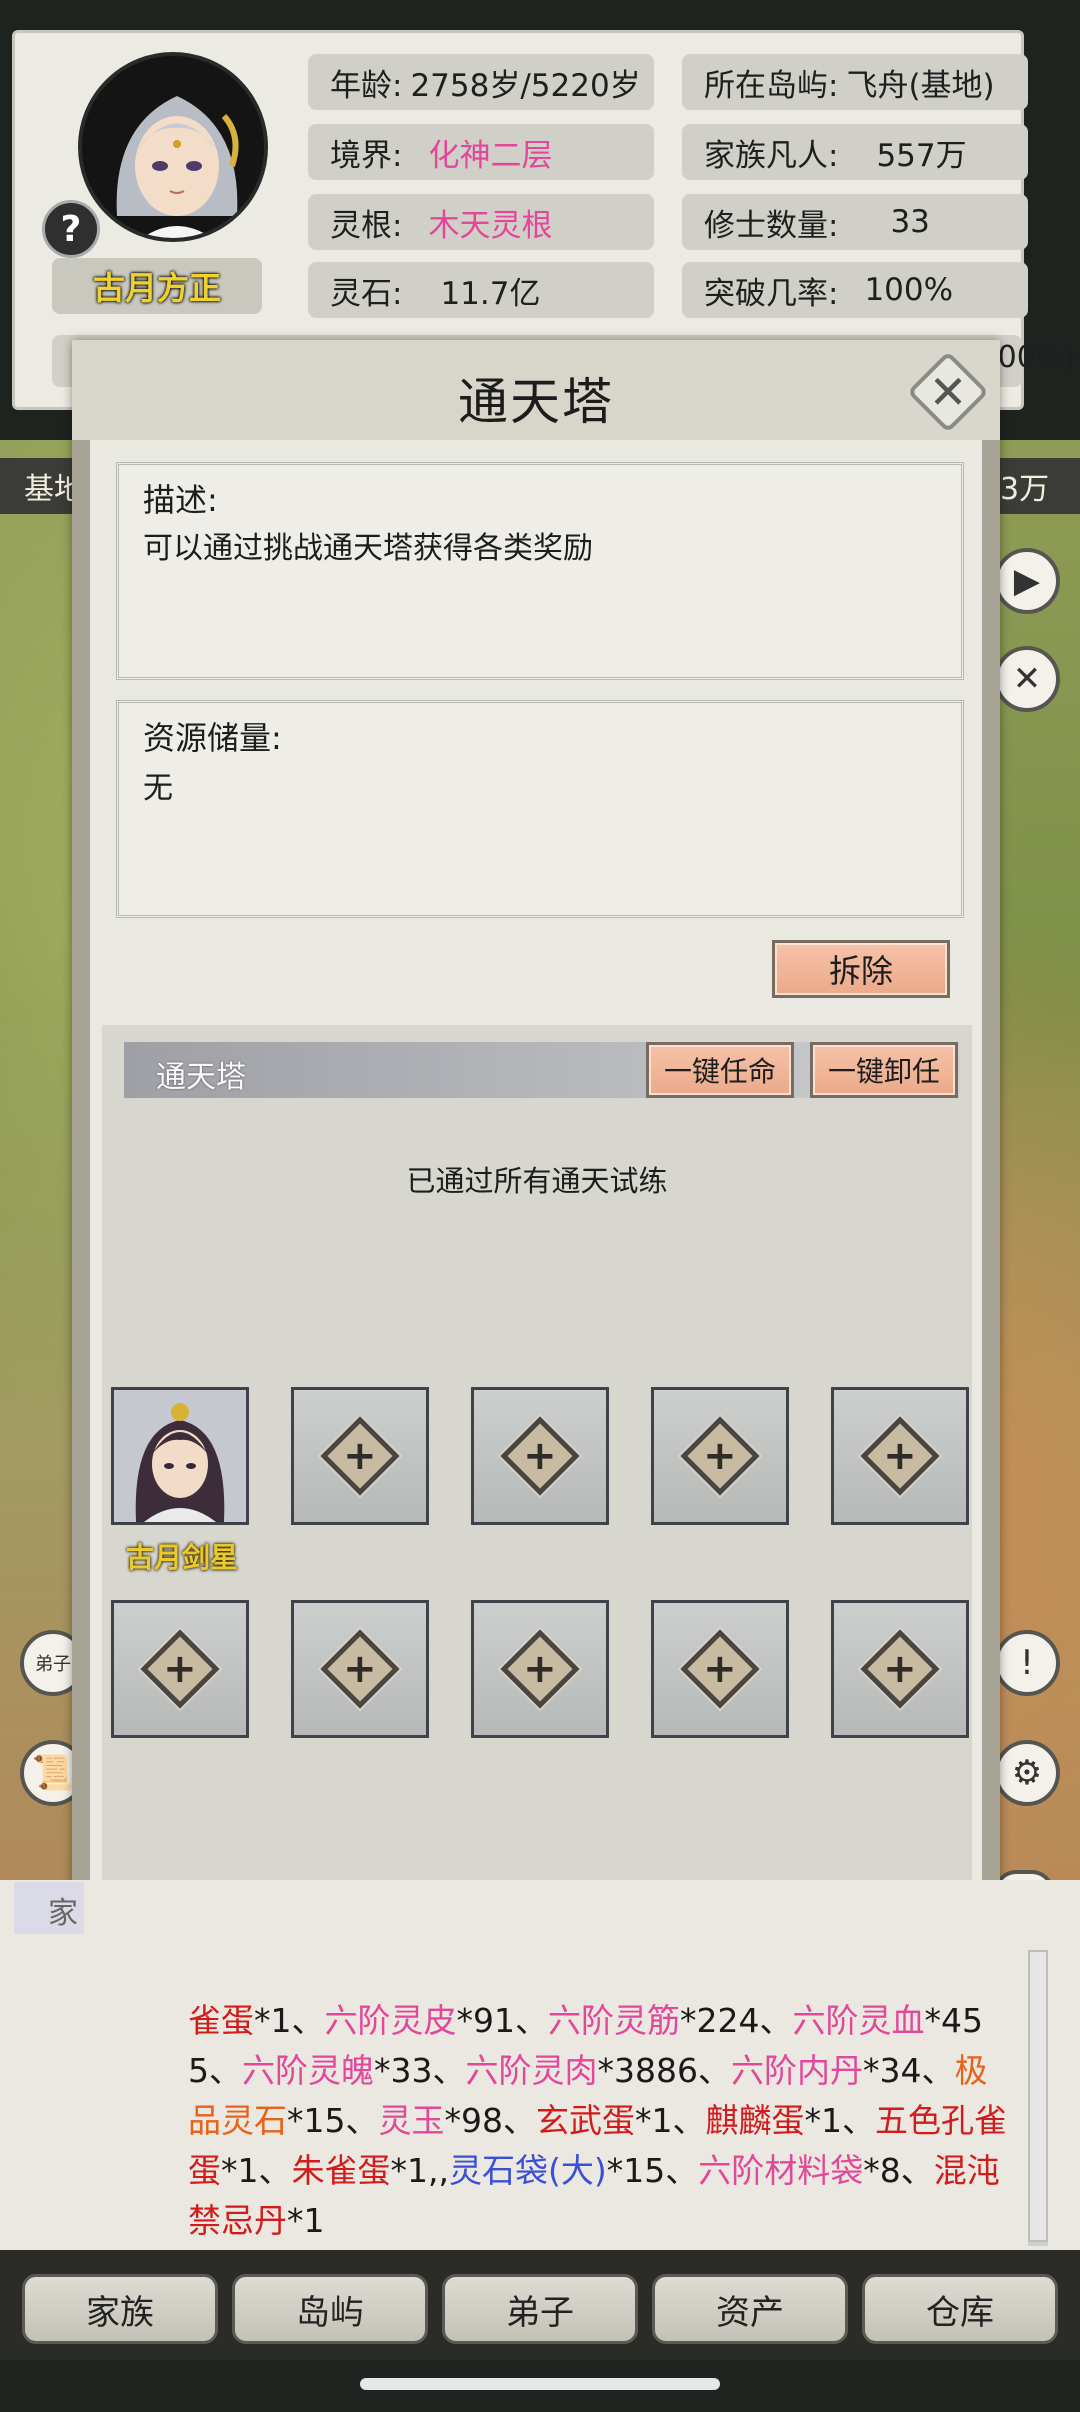  I want to click on log-segment: 六阶灵皮, so click(390, 2020).